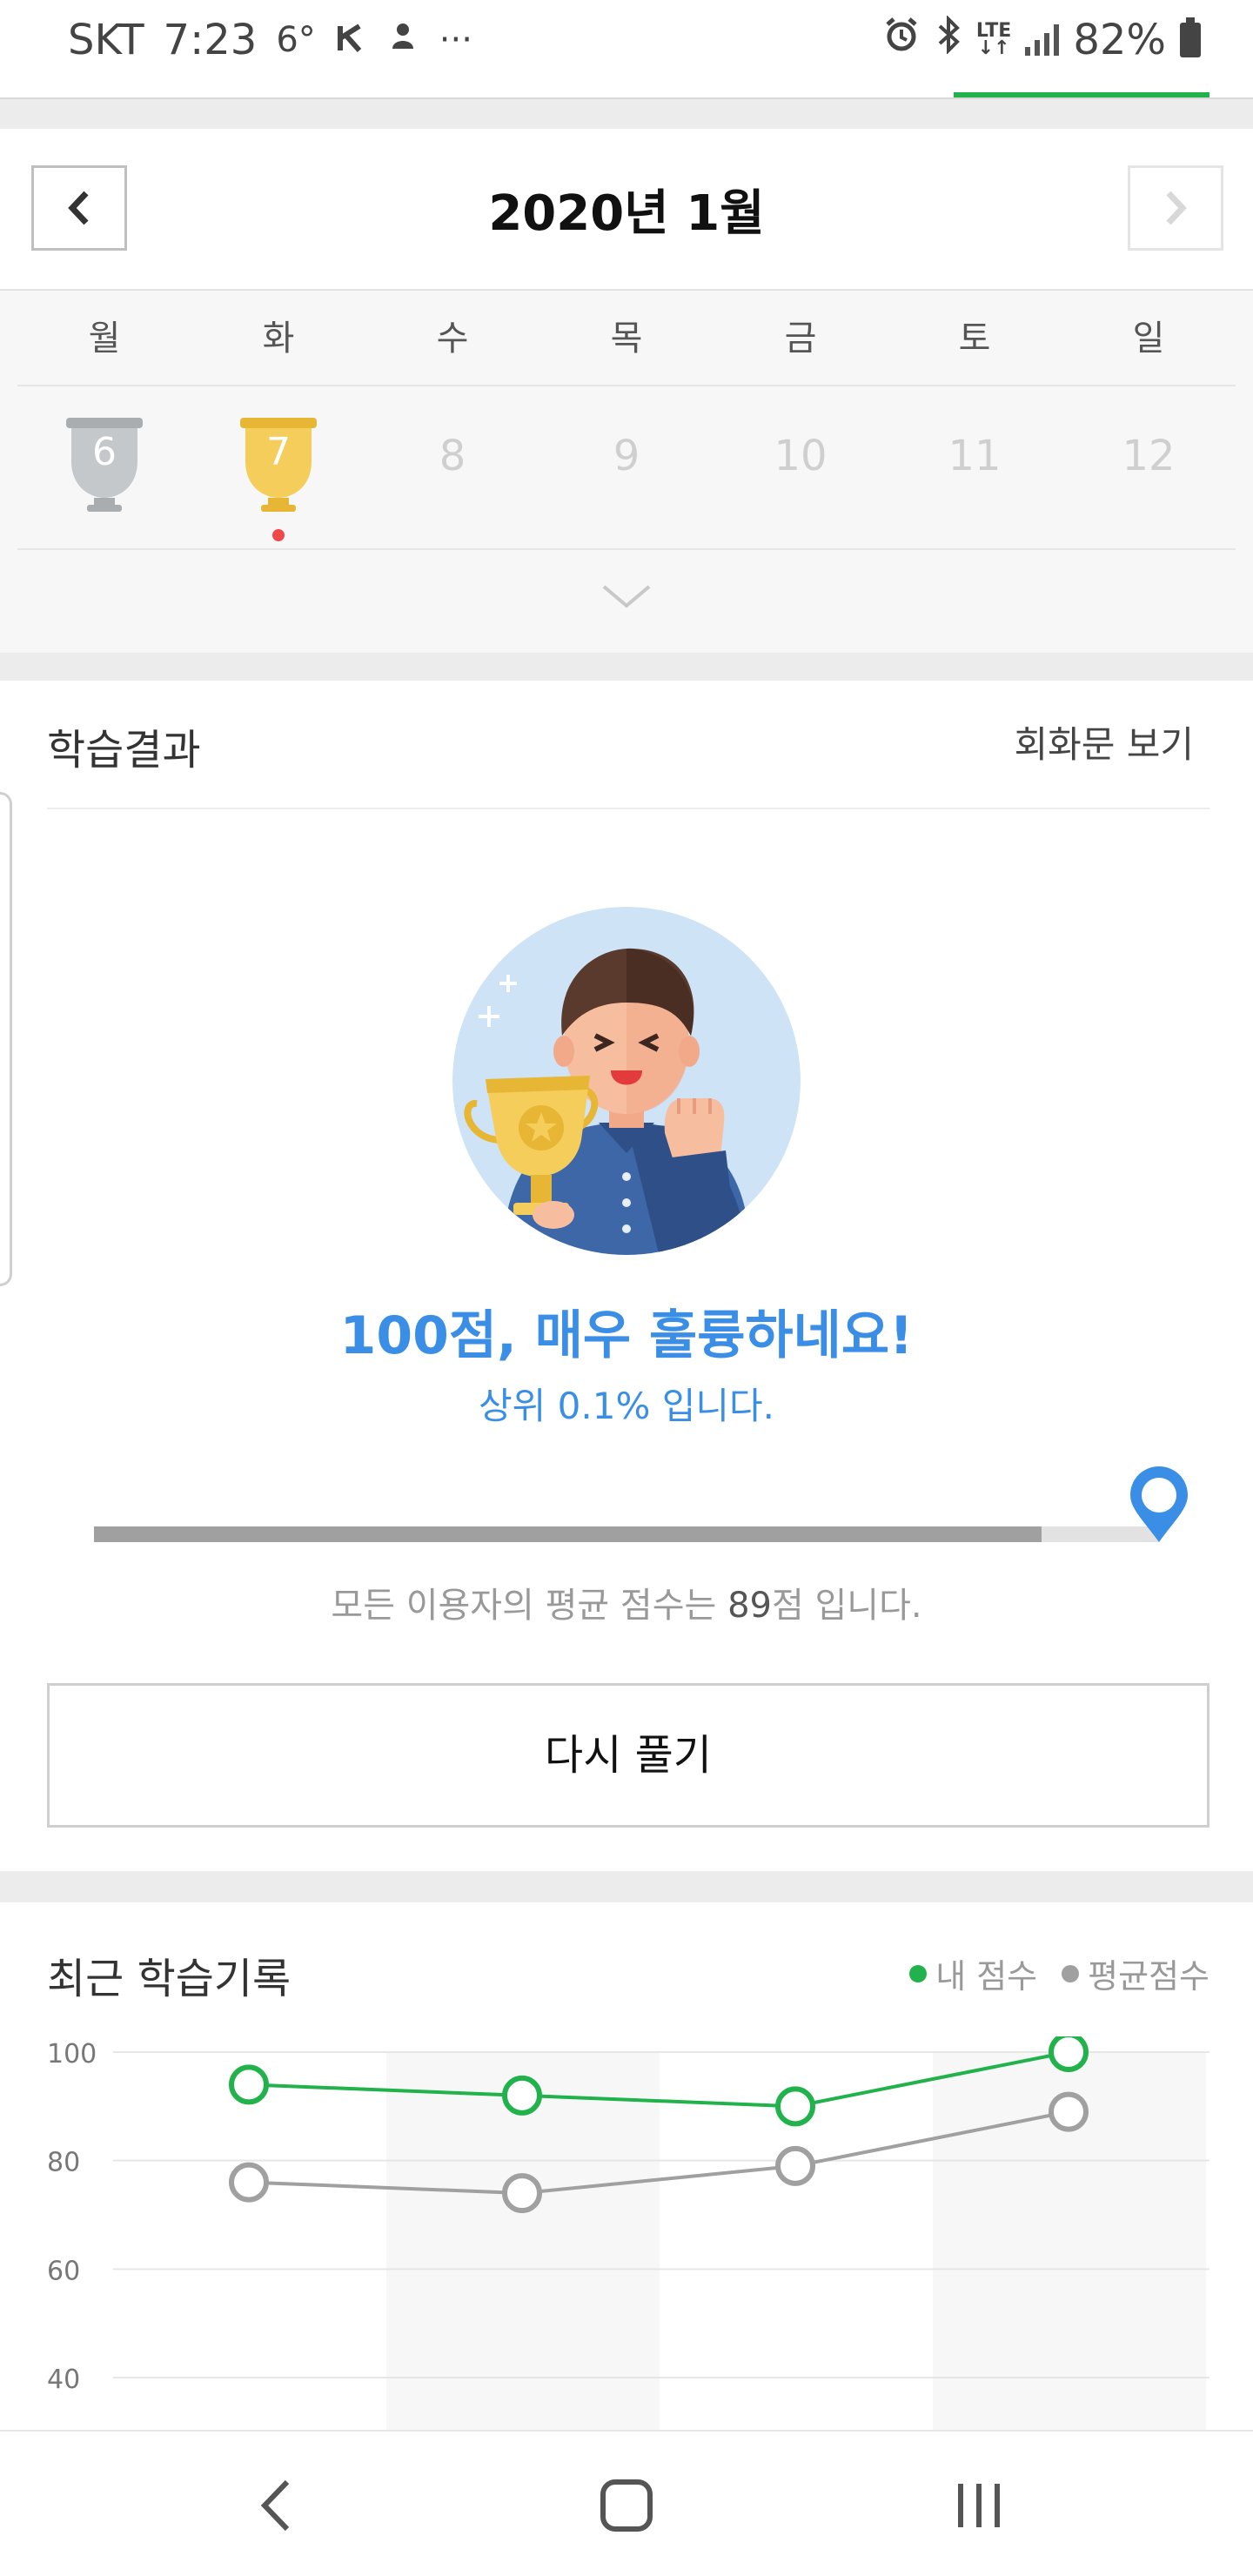  Describe the element at coordinates (626, 1081) in the screenshot. I see `trophy-character-illustration` at that location.